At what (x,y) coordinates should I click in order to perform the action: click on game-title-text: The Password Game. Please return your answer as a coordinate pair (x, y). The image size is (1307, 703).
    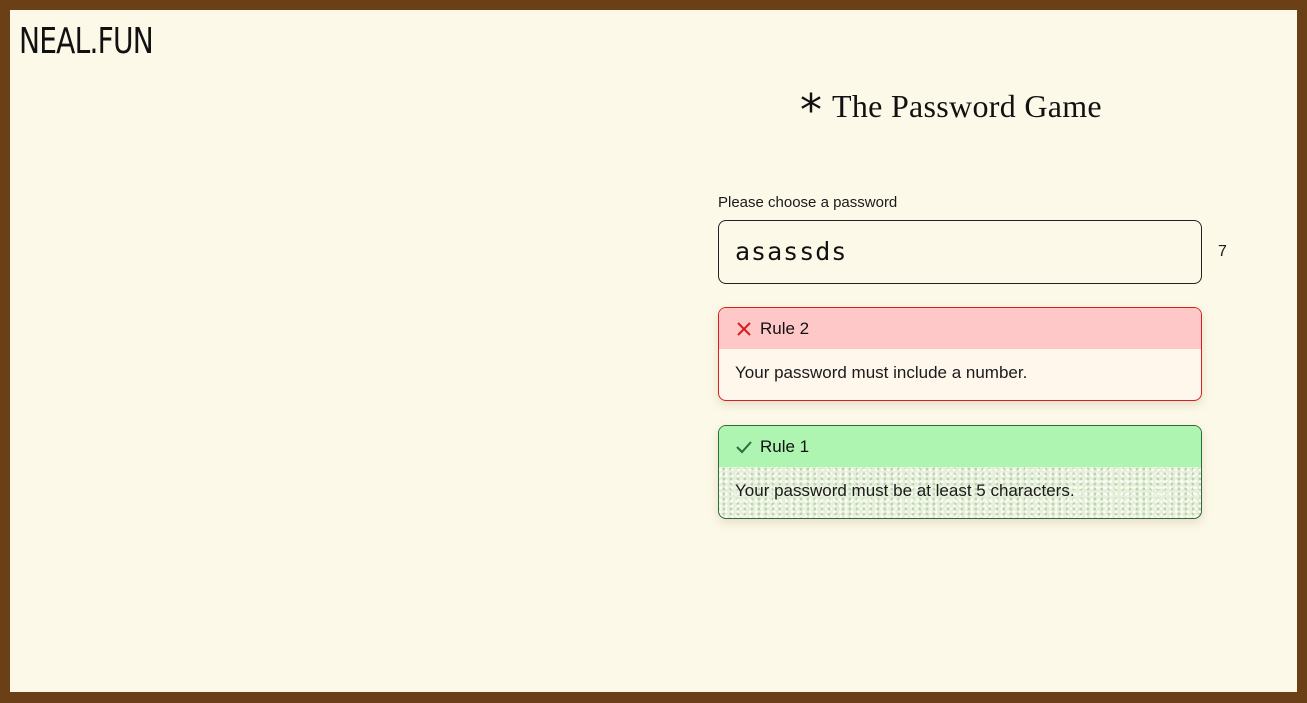
    Looking at the image, I should click on (967, 106).